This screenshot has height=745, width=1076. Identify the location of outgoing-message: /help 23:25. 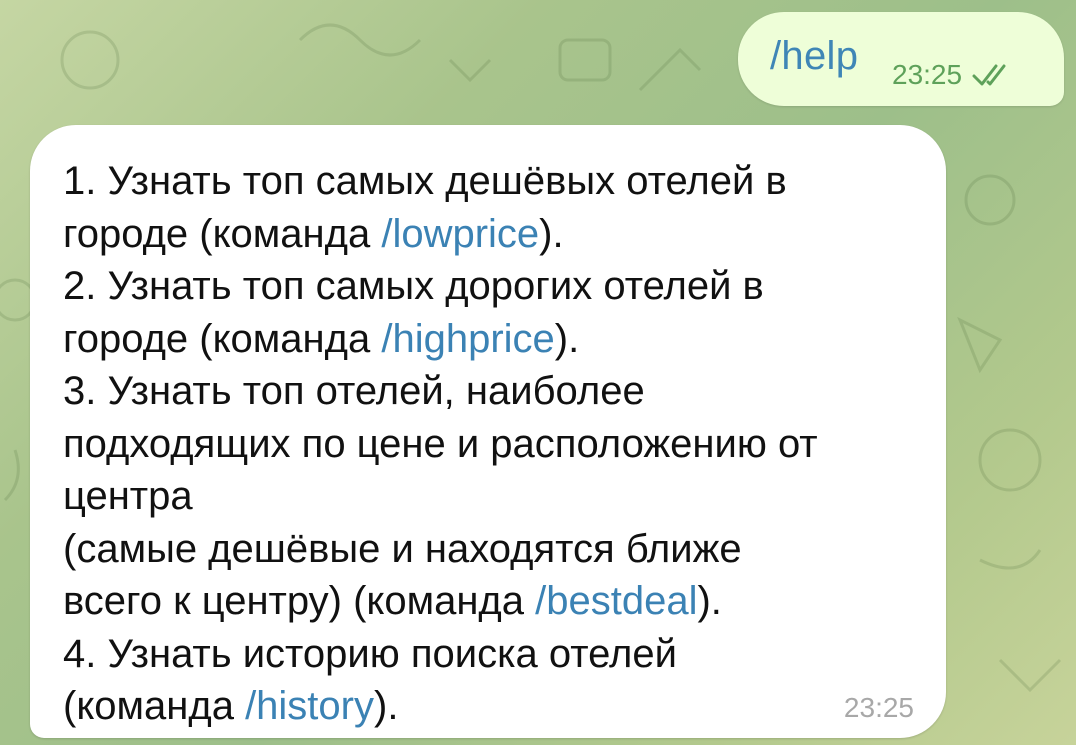
(901, 59).